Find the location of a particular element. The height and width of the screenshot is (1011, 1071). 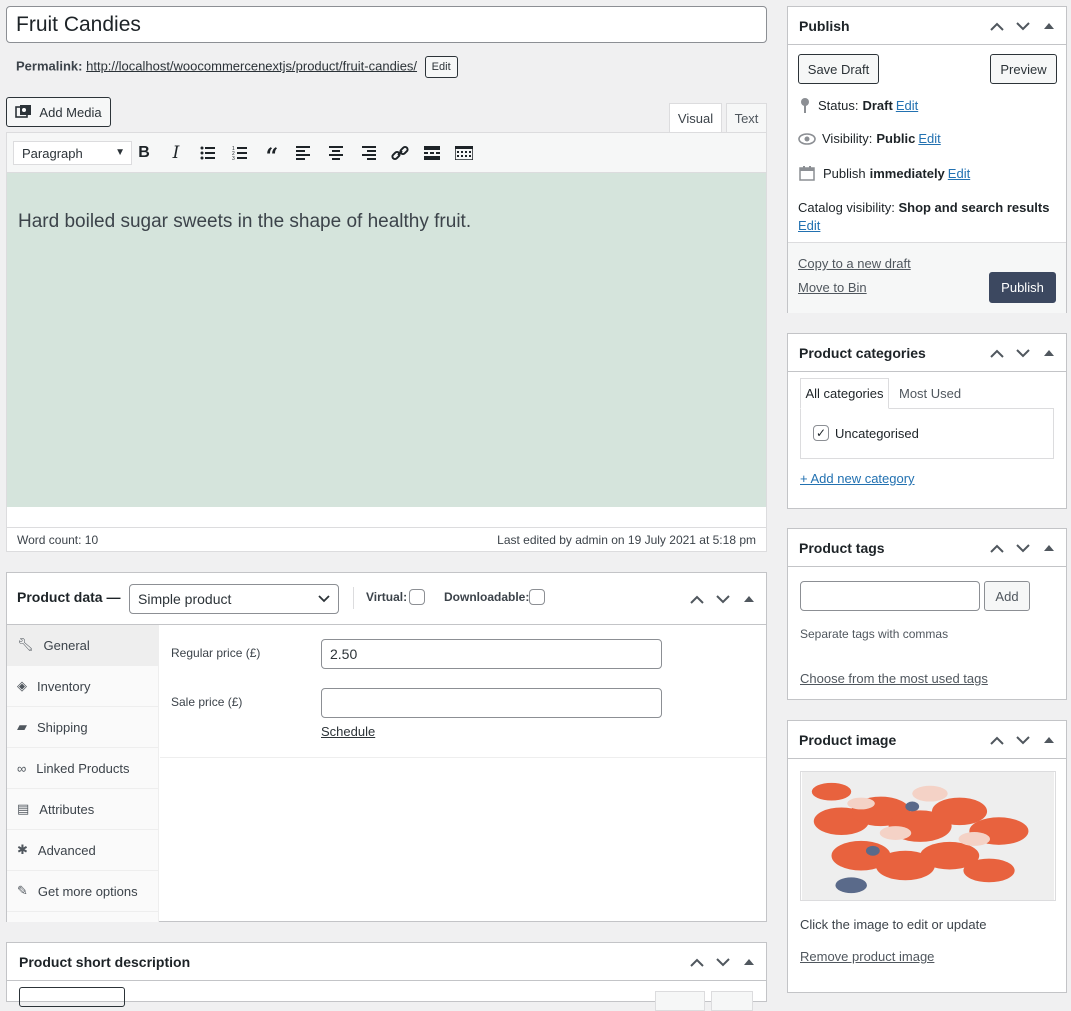

visibility-edit-link: Edit is located at coordinates (929, 138).